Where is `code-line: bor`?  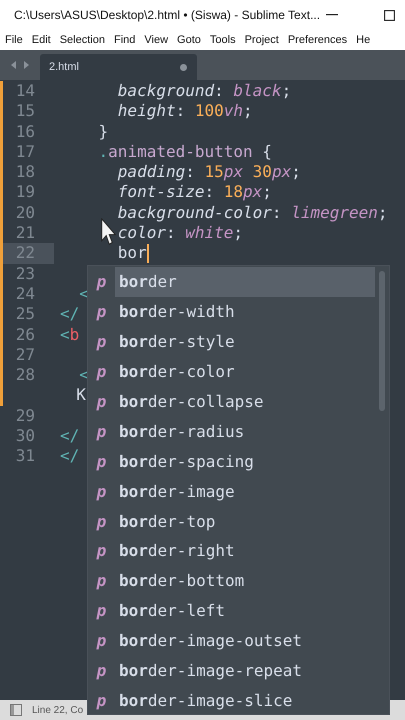 code-line: bor is located at coordinates (132, 253).